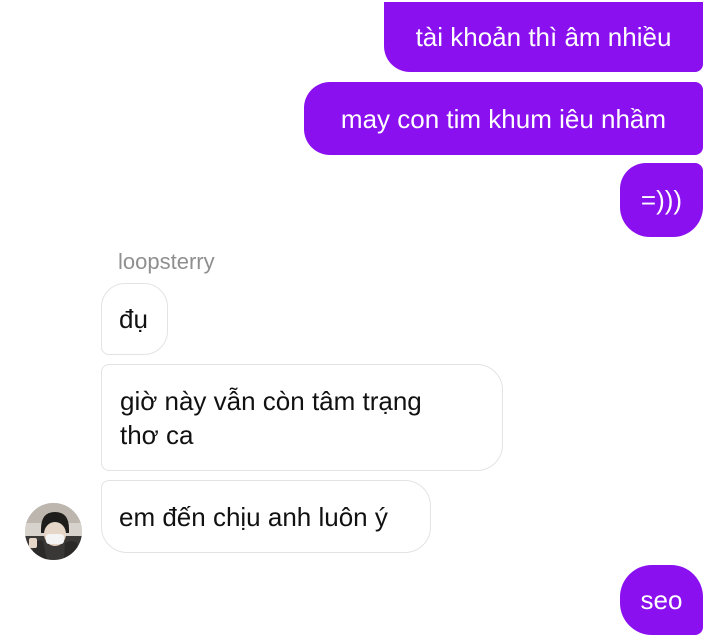 Image resolution: width=720 pixels, height=639 pixels. I want to click on outgoing-message: may con tim khum iêu nhầm, so click(503, 118).